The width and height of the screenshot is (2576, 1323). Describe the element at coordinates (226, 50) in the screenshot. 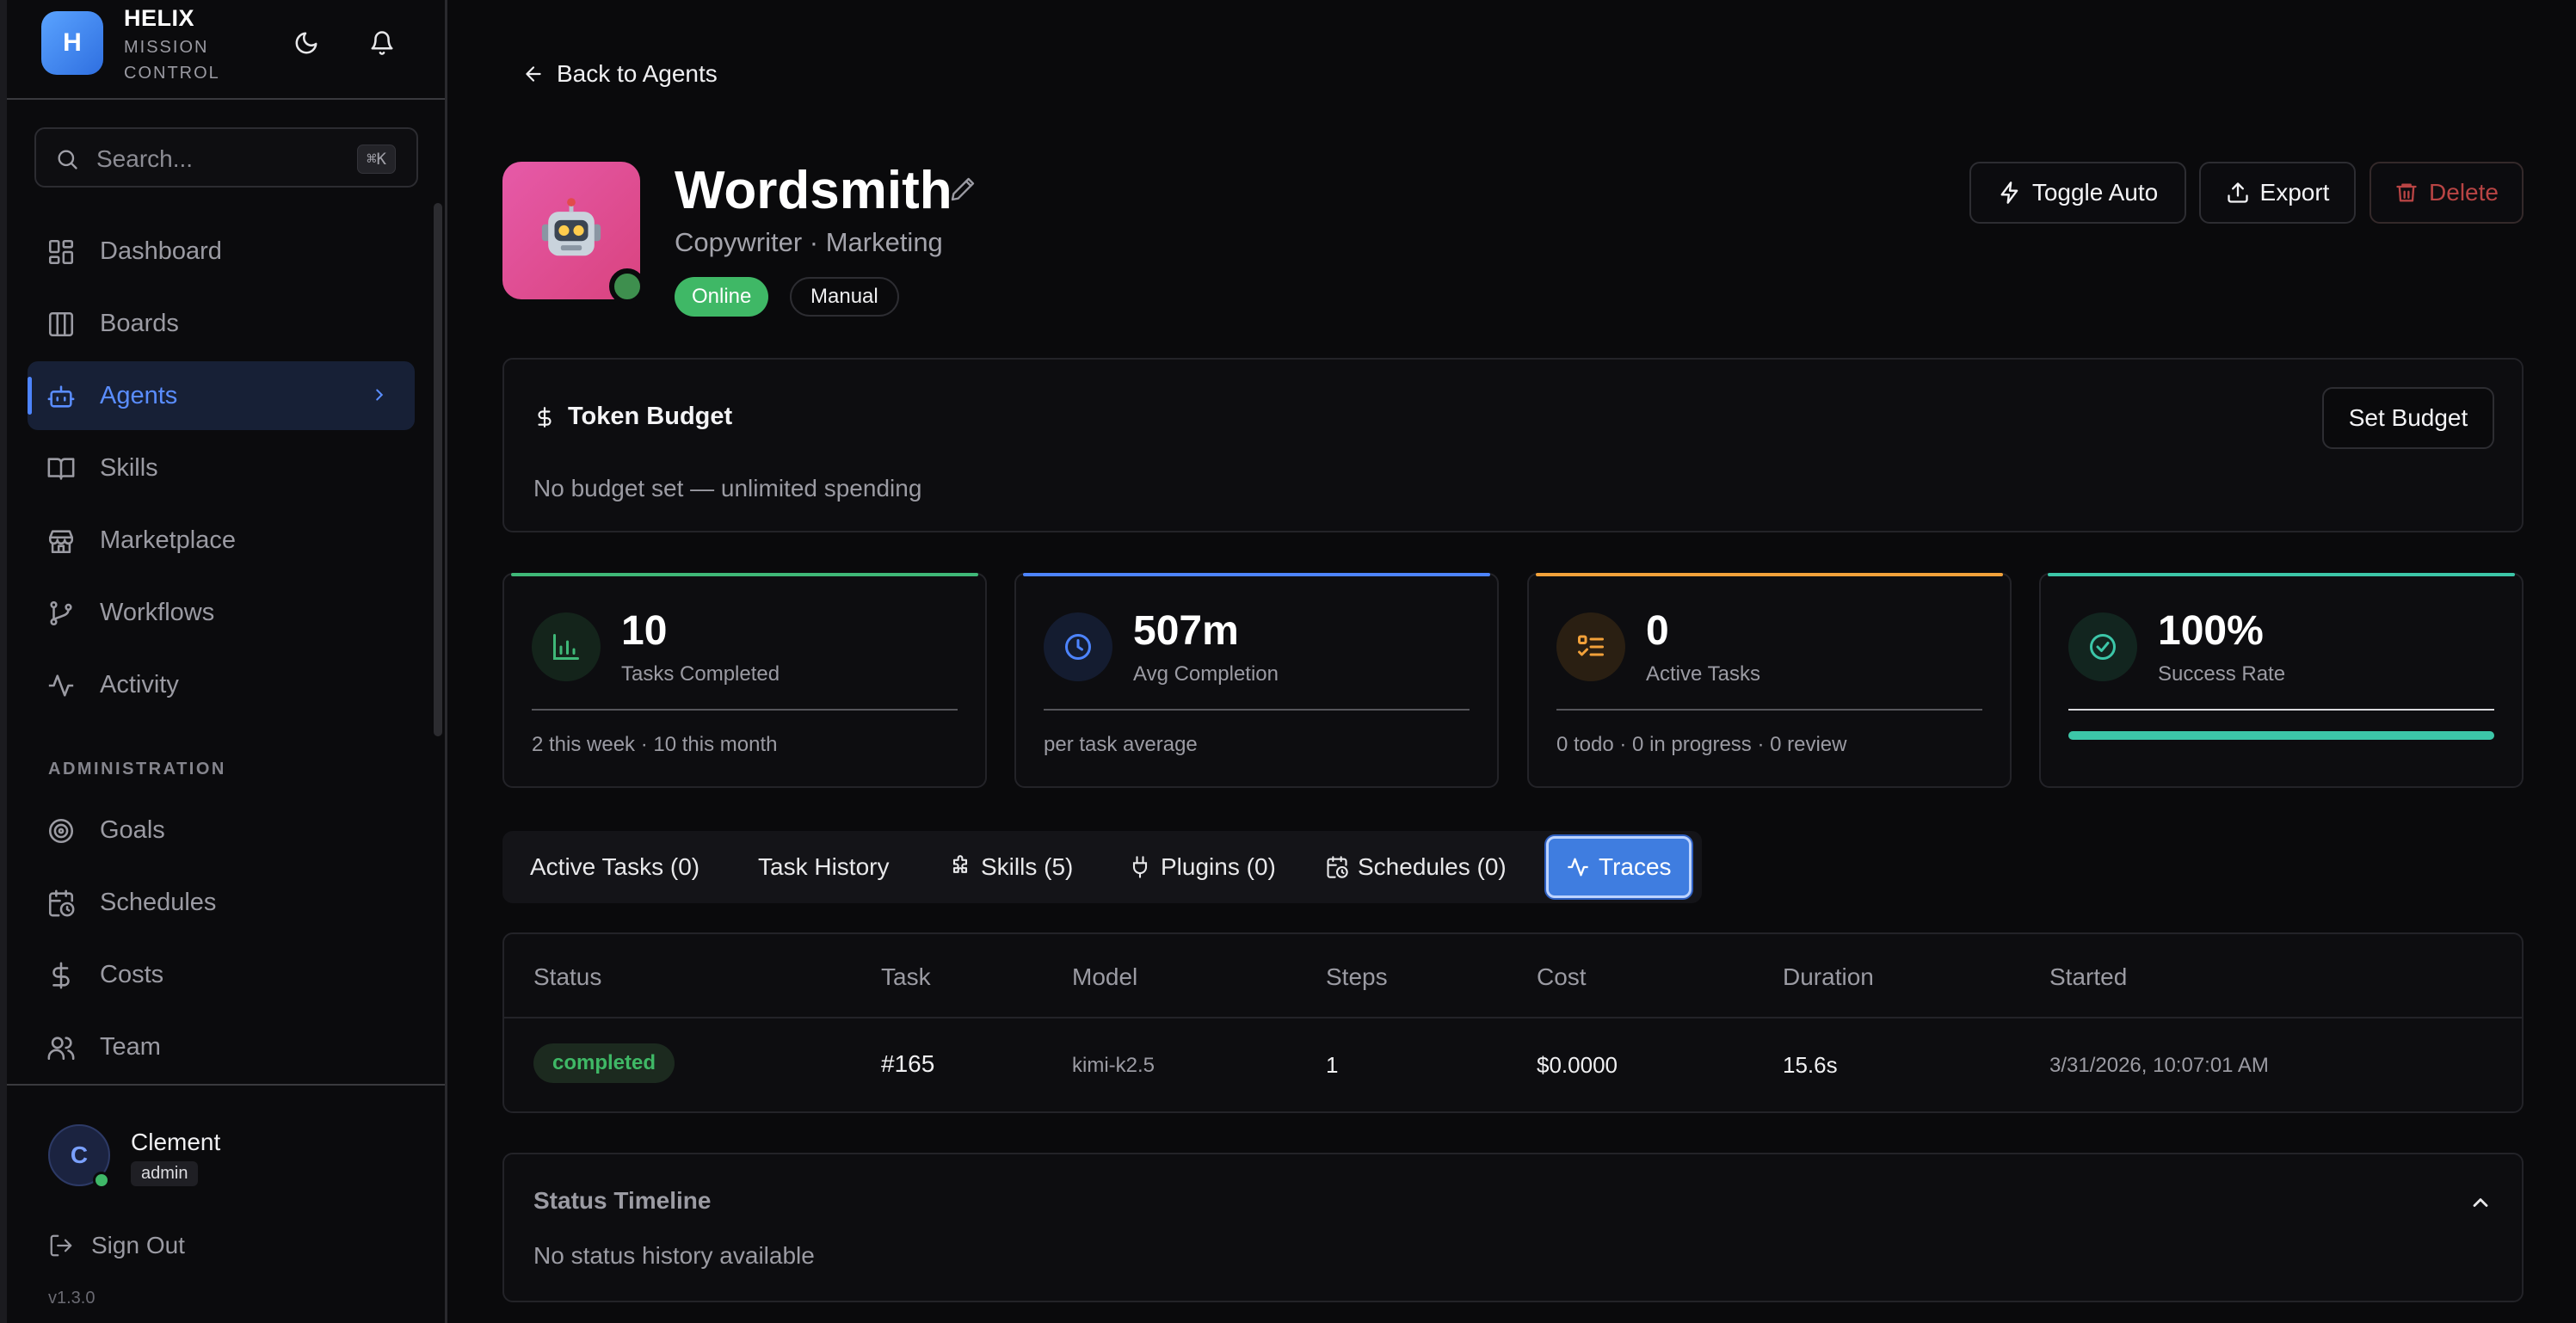

I see `sidebar-header: H HELIX MISSION CONTROL` at that location.